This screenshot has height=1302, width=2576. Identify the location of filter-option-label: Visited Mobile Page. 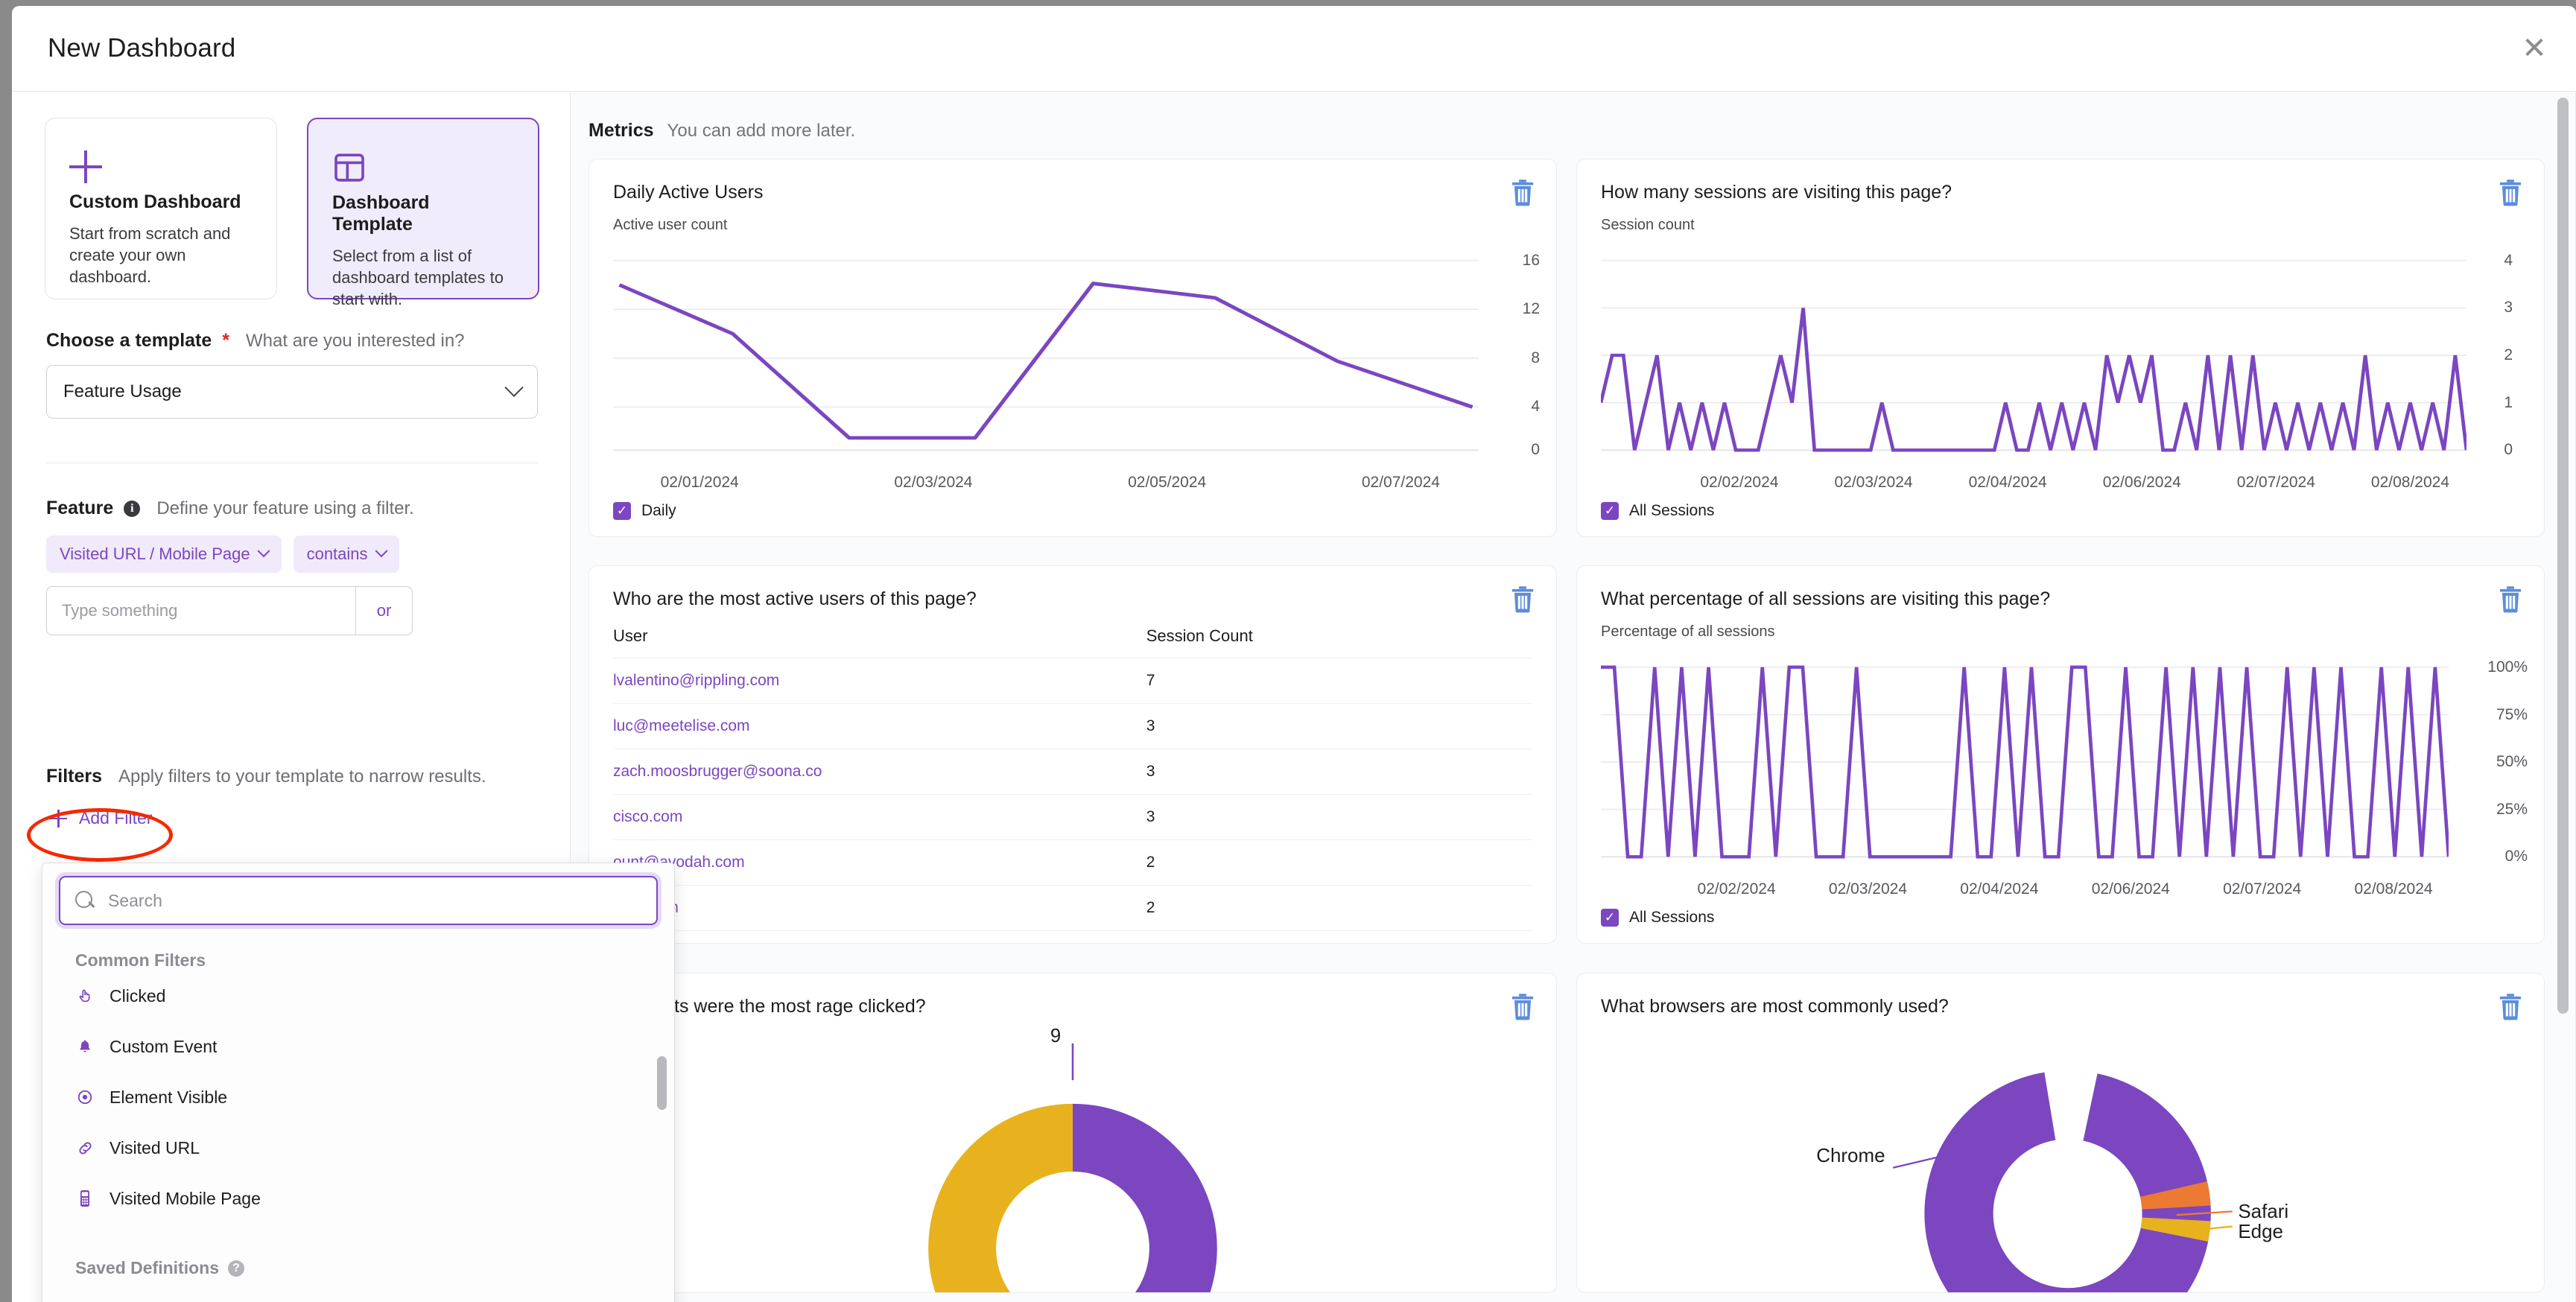
(186, 1198).